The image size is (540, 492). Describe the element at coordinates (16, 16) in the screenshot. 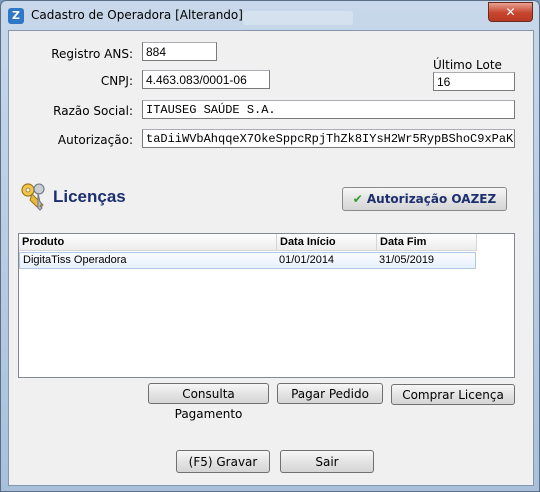

I see `app-icon: Z` at that location.